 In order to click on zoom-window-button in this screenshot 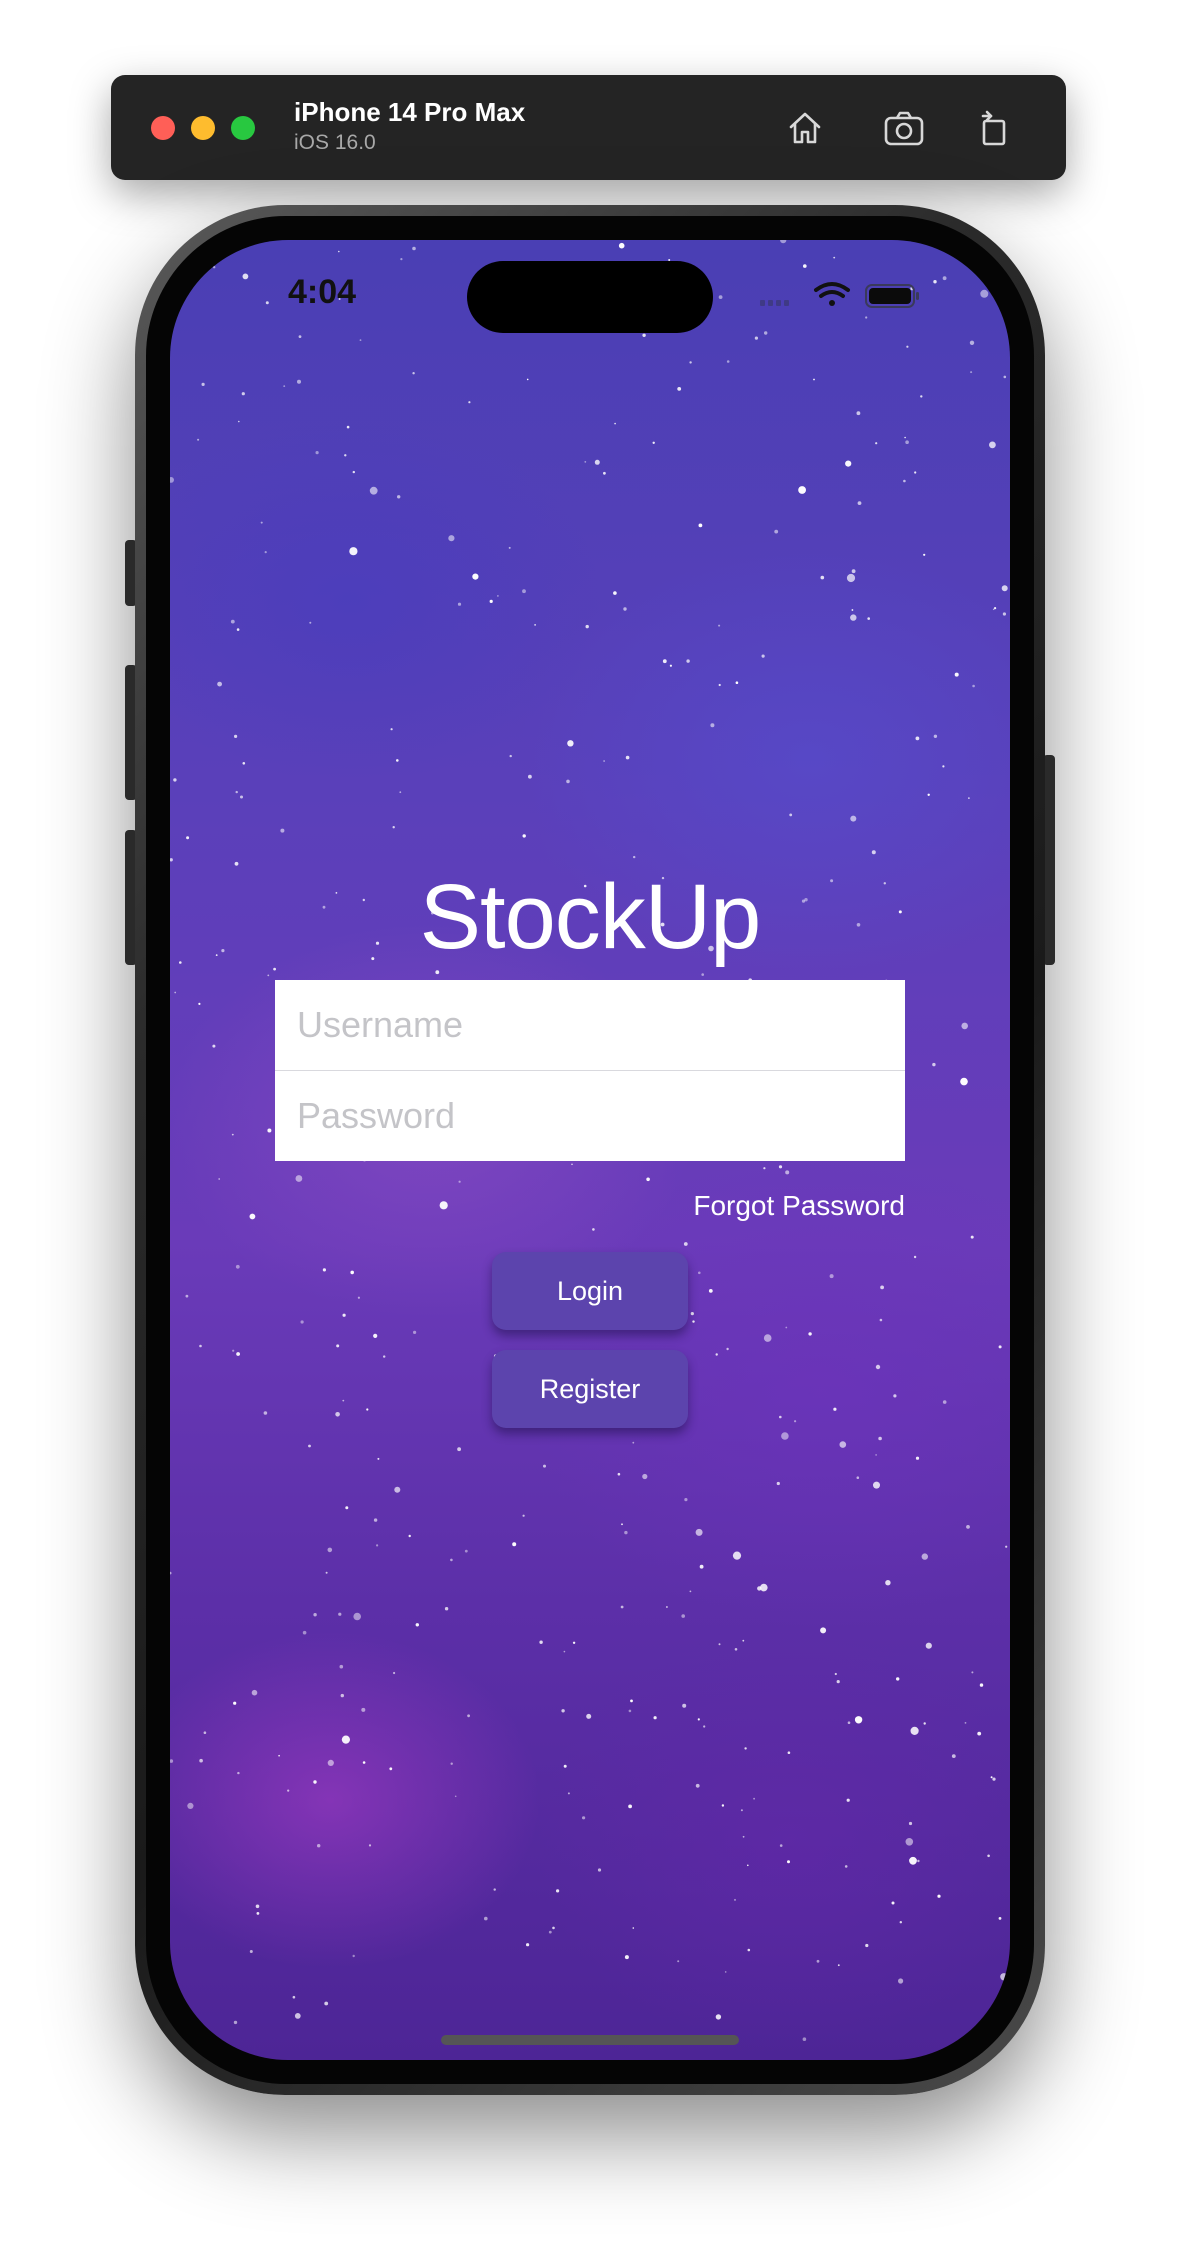, I will do `click(243, 128)`.